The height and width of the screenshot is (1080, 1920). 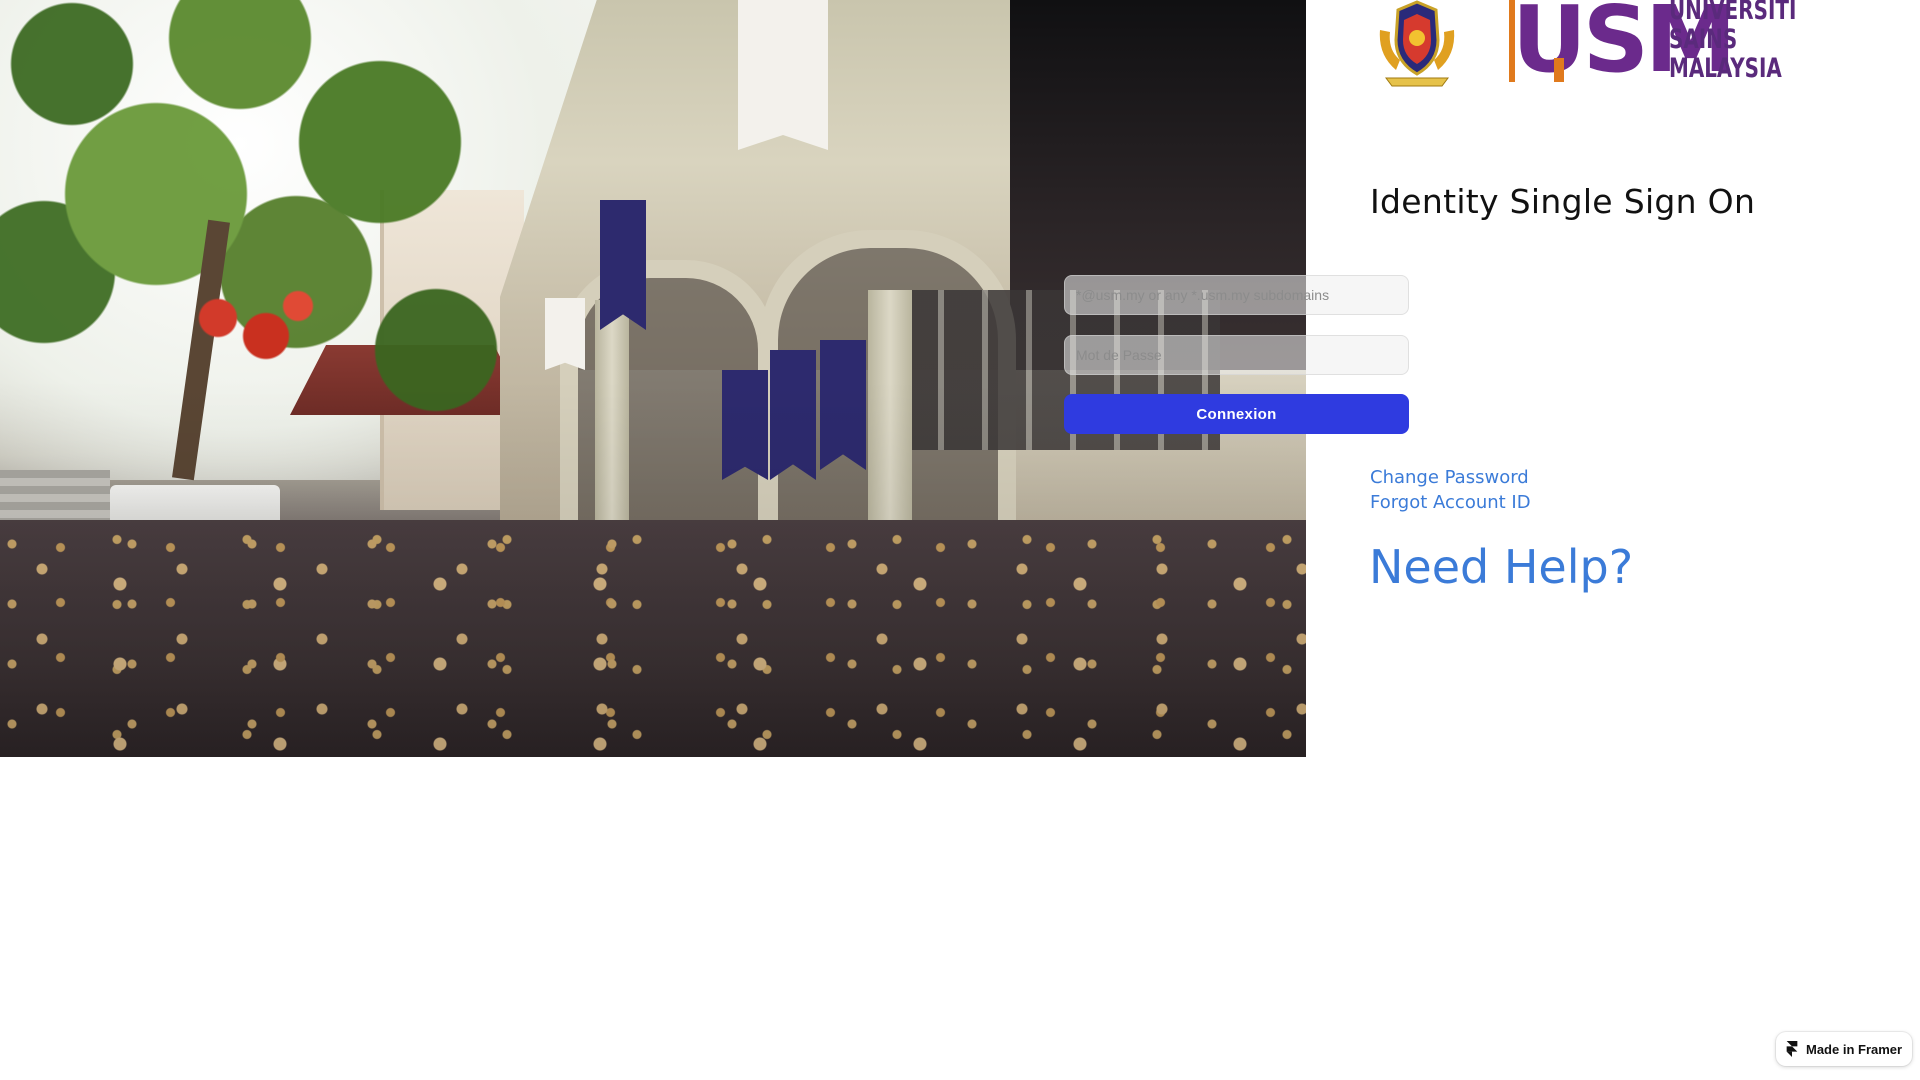 I want to click on page-title: Identity Single Sign On, so click(x=1563, y=201).